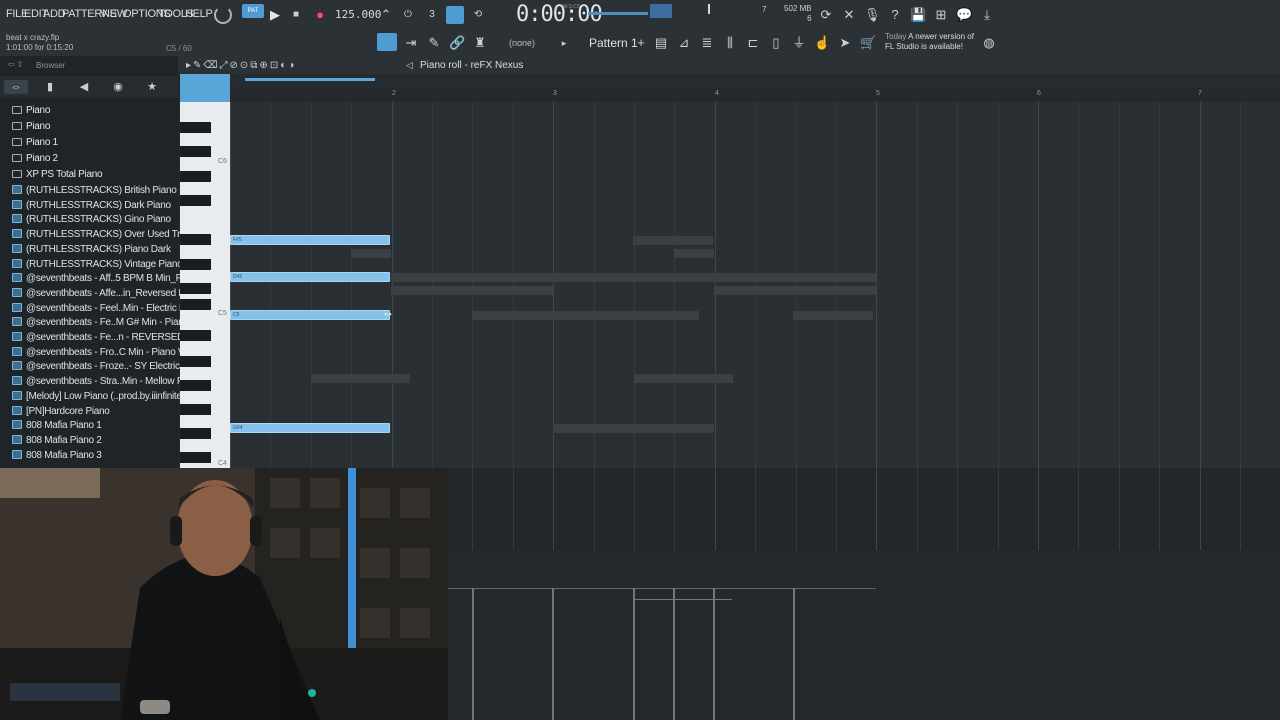  I want to click on tempo-display: 125.000, so click(358, 14).